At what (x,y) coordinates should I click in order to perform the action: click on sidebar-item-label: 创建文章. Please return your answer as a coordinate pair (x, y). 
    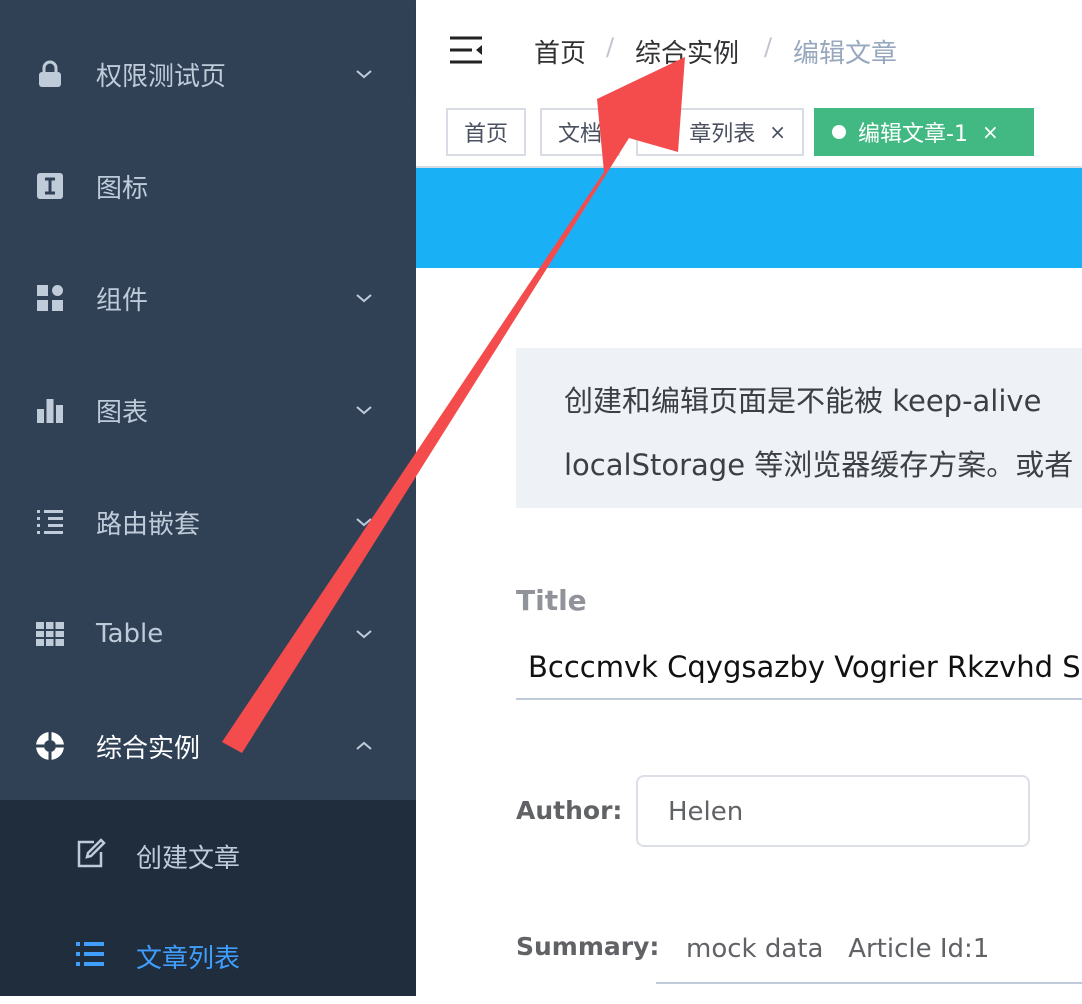
    Looking at the image, I should click on (188, 859).